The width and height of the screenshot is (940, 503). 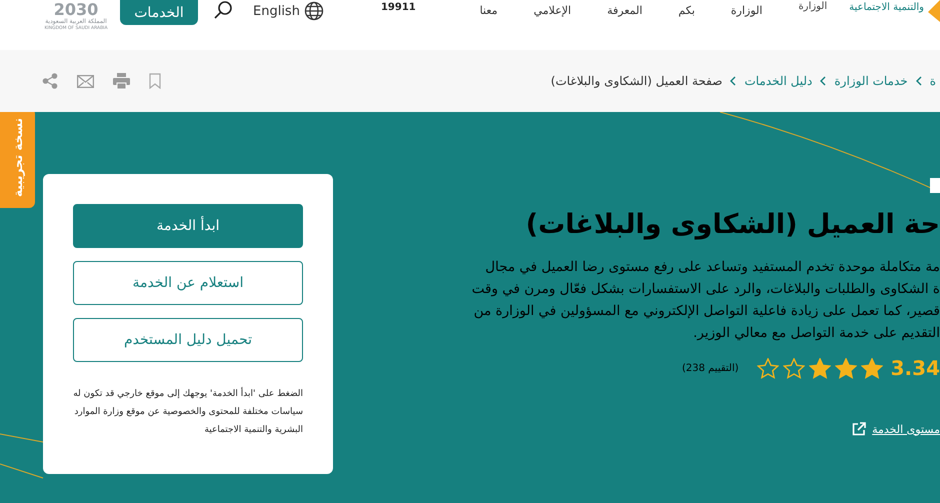 I want to click on nav-item: معنا, so click(x=489, y=10).